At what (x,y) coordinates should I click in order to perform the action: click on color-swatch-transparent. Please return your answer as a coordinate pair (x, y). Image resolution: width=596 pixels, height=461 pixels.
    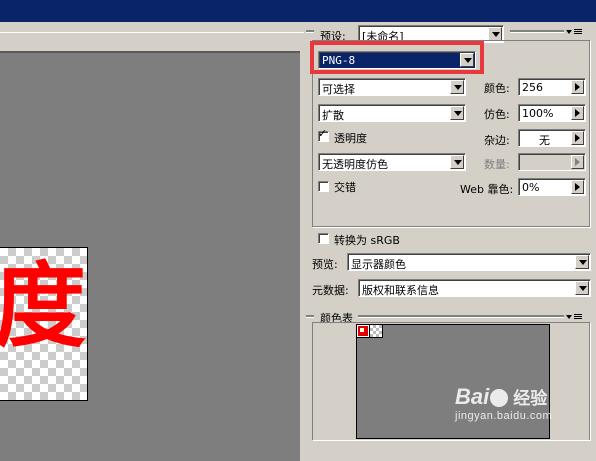
    Looking at the image, I should click on (376, 331).